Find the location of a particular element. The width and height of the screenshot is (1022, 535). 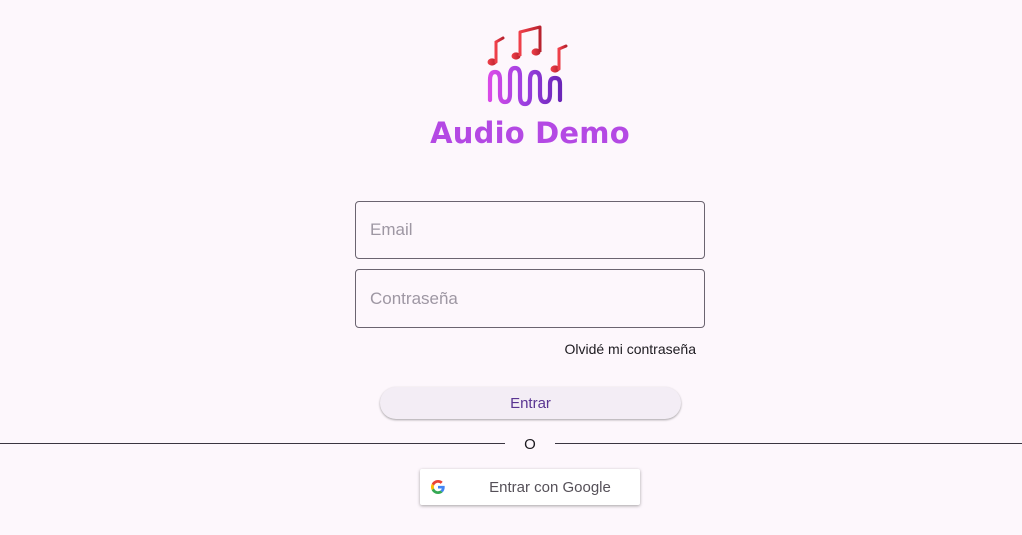

google-signin-label: Entrar con Google is located at coordinates (550, 487).